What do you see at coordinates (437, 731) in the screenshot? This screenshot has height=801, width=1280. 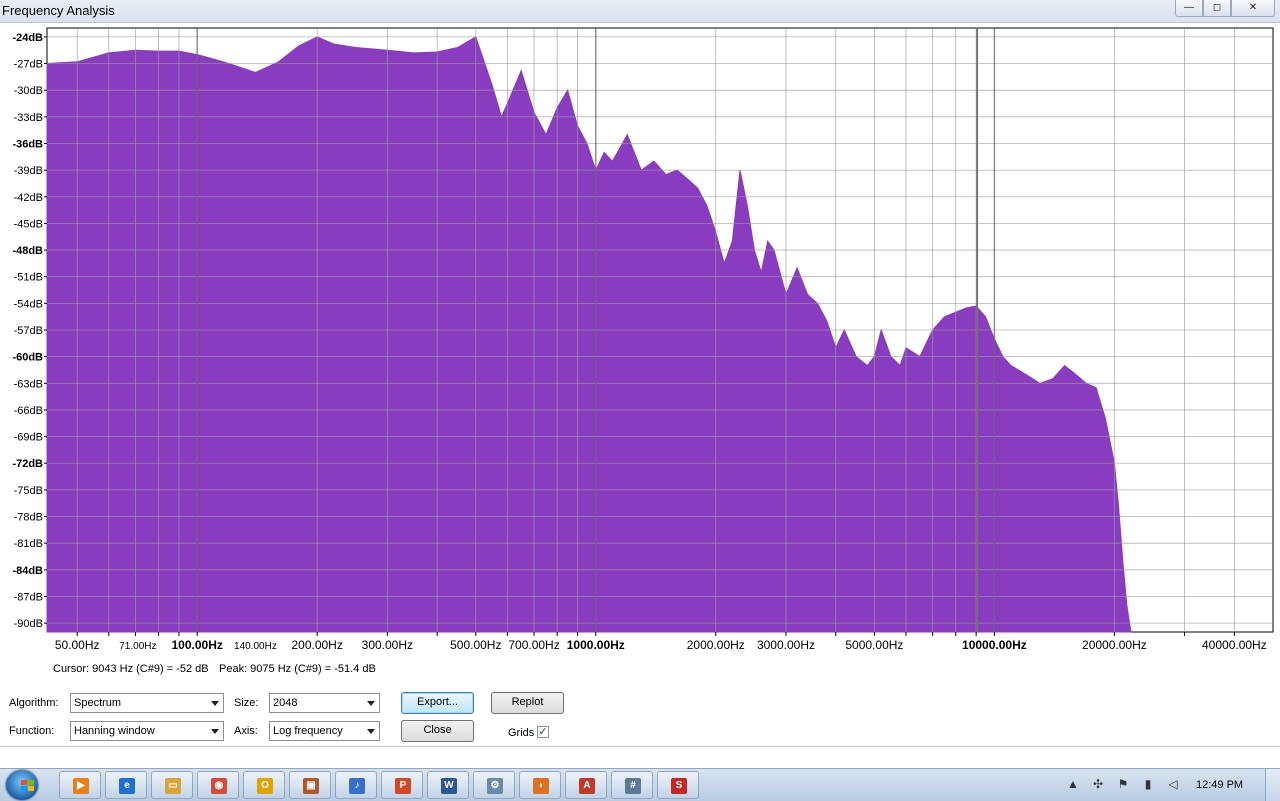 I see `close-button: Close` at bounding box center [437, 731].